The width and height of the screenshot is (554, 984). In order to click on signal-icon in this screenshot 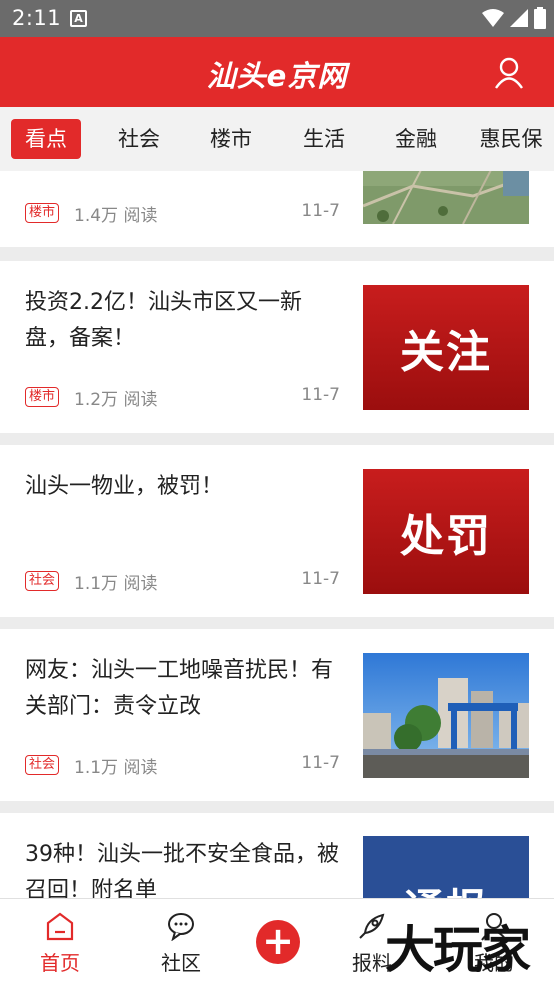, I will do `click(519, 18)`.